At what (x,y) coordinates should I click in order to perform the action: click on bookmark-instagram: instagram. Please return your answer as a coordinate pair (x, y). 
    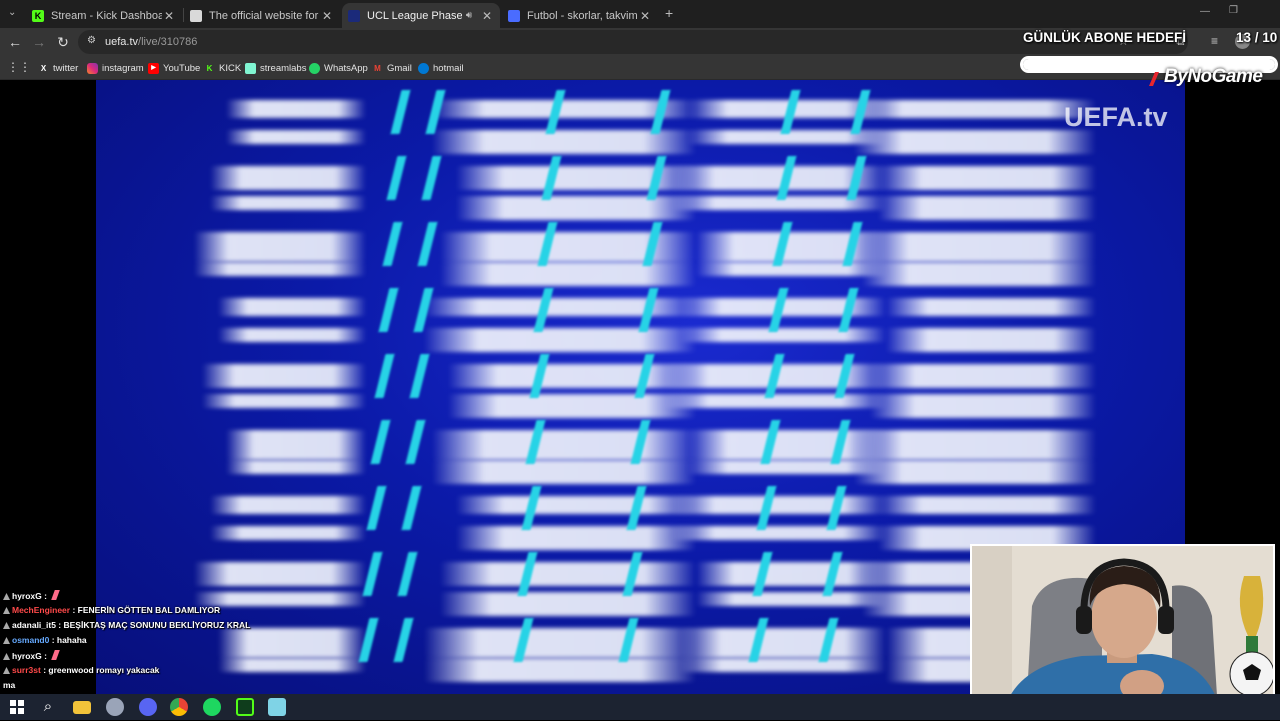
    Looking at the image, I should click on (115, 68).